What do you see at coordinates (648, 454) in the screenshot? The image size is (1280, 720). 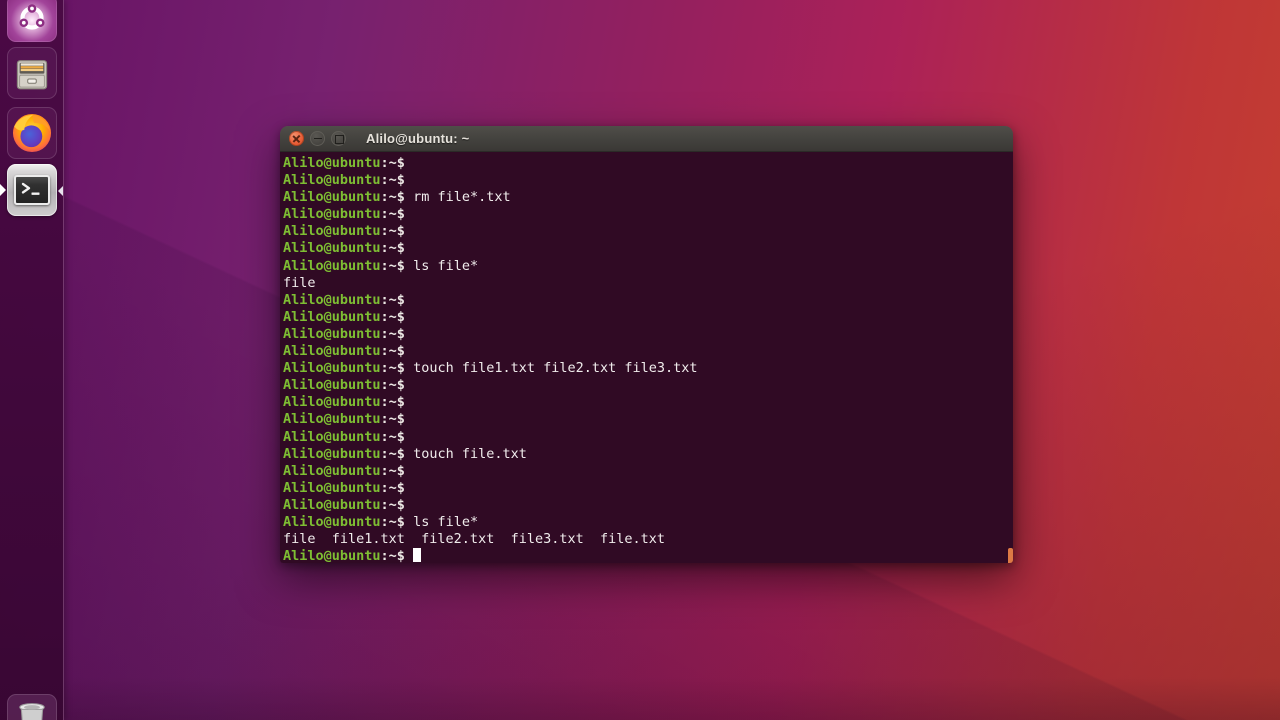 I see `terminal-prompt-line: Alilo@ubuntu:~$ touch file.txt` at bounding box center [648, 454].